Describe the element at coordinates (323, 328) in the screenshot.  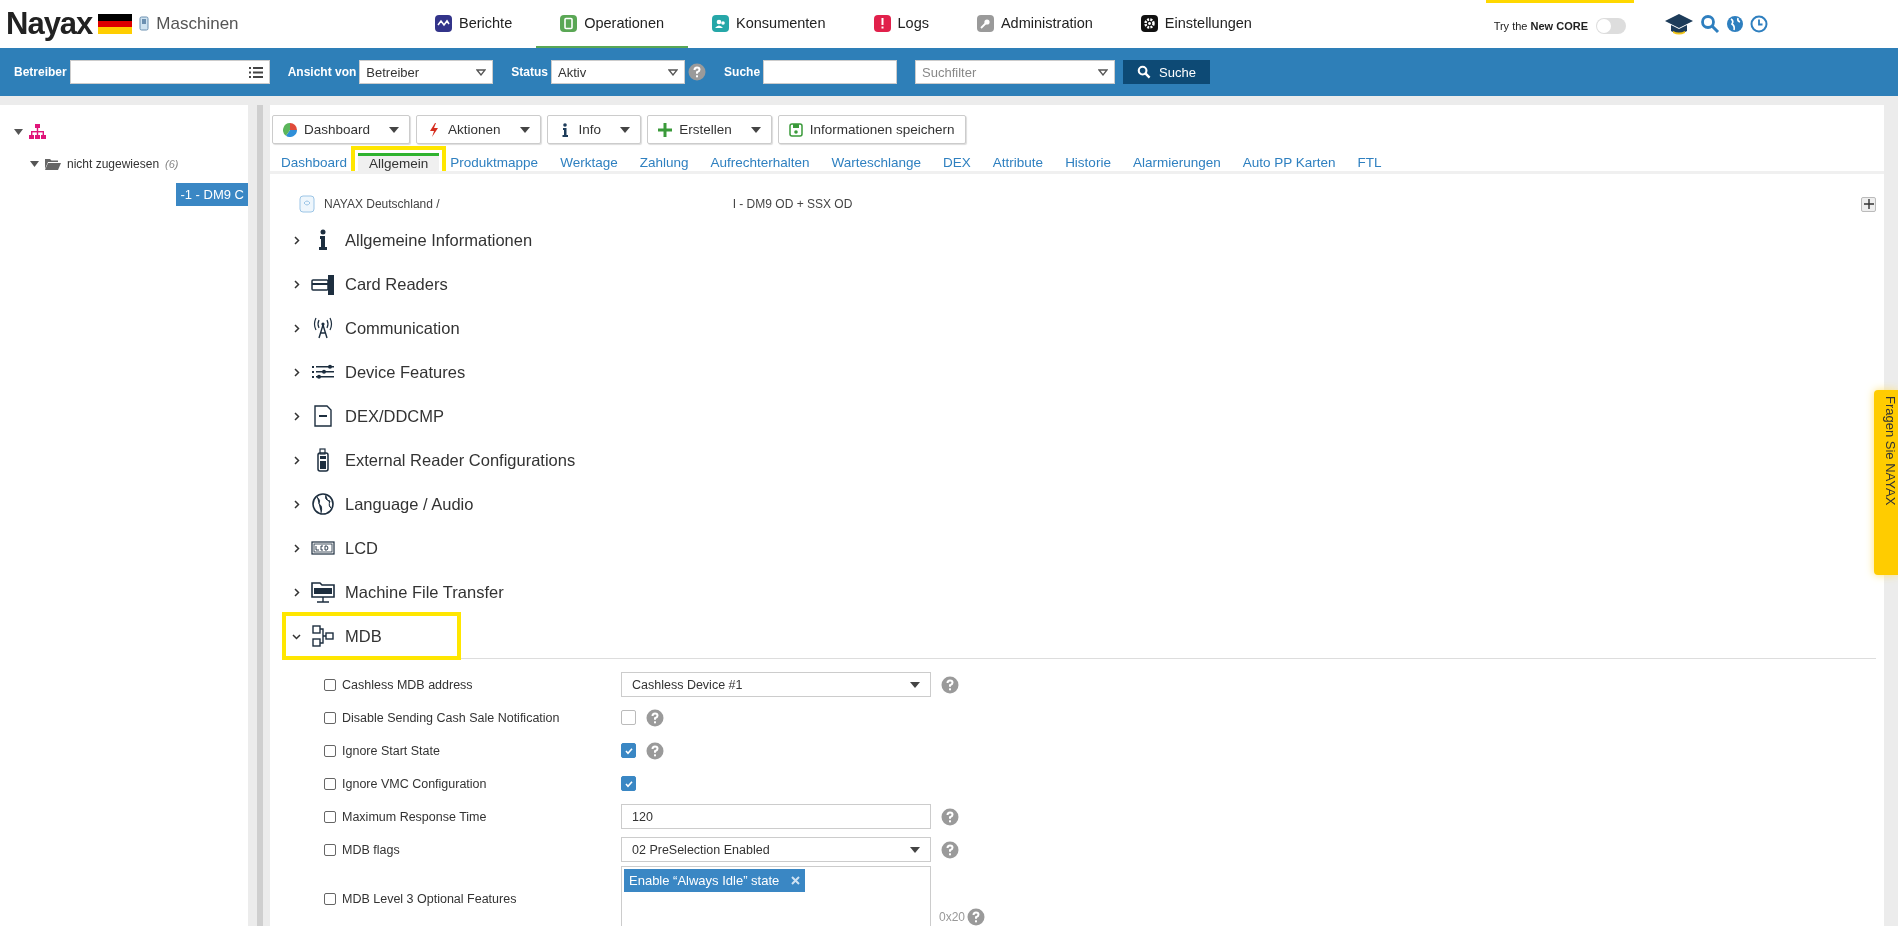
I see `antenna-icon` at that location.